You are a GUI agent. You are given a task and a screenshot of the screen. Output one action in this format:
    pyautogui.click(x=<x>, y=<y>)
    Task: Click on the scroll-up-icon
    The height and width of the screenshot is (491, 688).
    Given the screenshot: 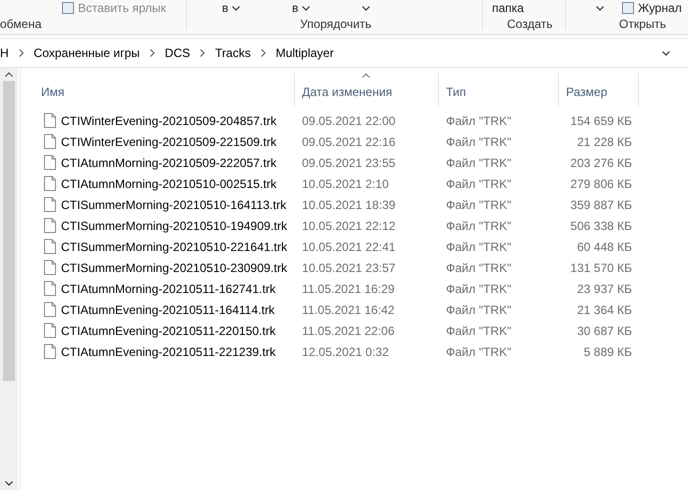 What is the action you would take?
    pyautogui.click(x=9, y=74)
    